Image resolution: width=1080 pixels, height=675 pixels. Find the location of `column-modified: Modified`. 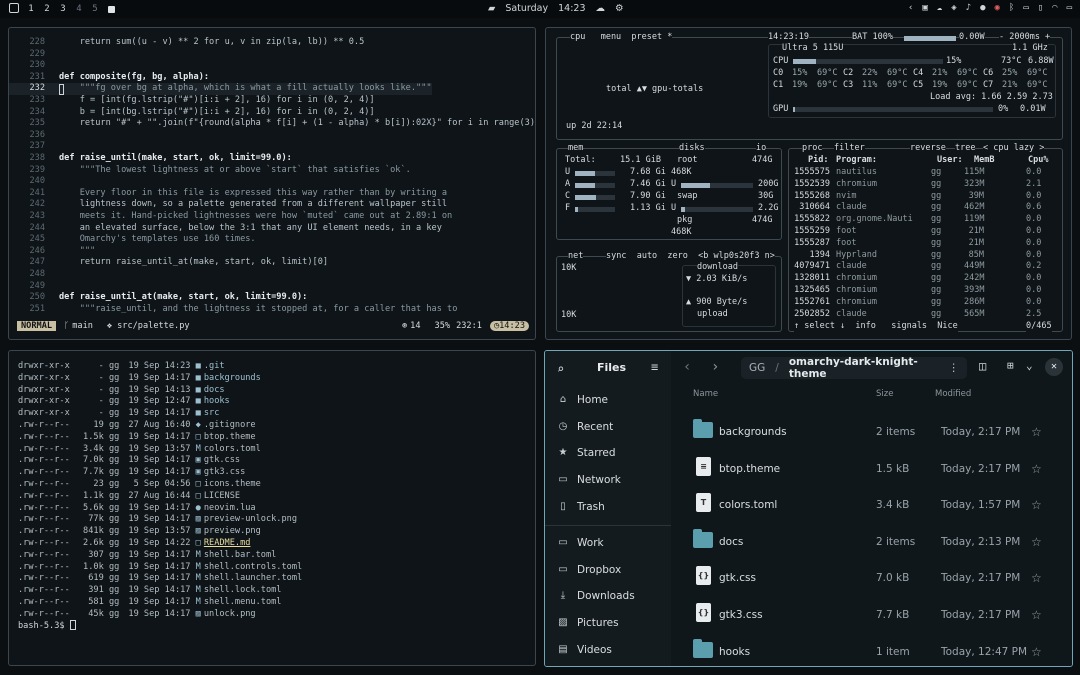

column-modified: Modified is located at coordinates (953, 394).